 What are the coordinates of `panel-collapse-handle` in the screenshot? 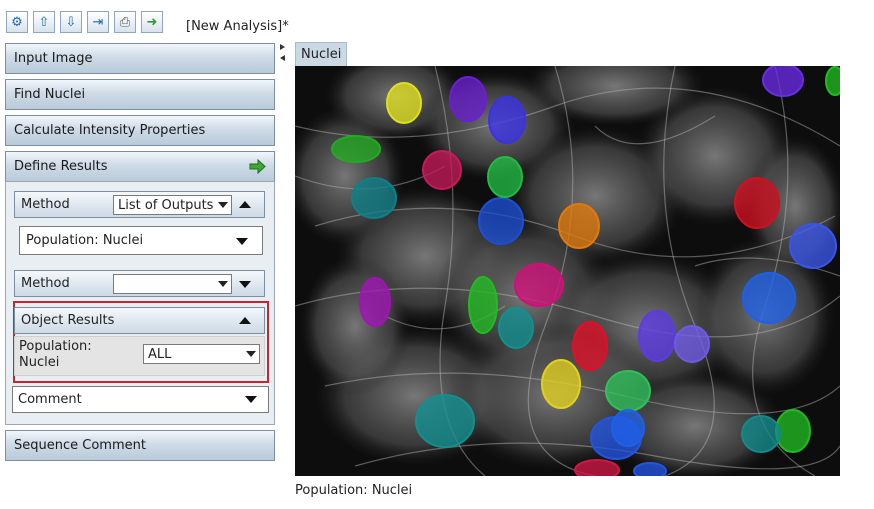 It's located at (283, 53).